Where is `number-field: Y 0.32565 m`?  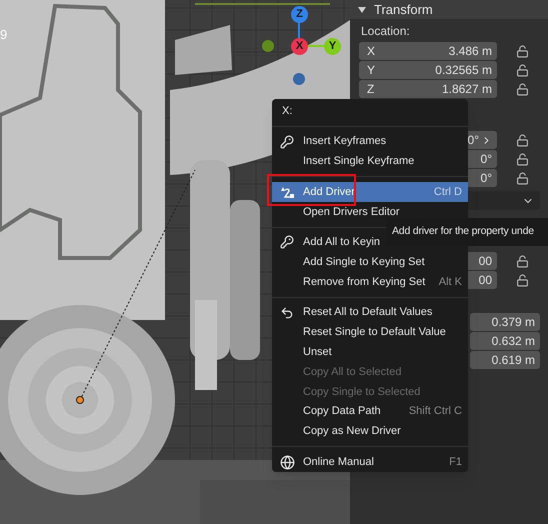
number-field: Y 0.32565 m is located at coordinates (428, 70).